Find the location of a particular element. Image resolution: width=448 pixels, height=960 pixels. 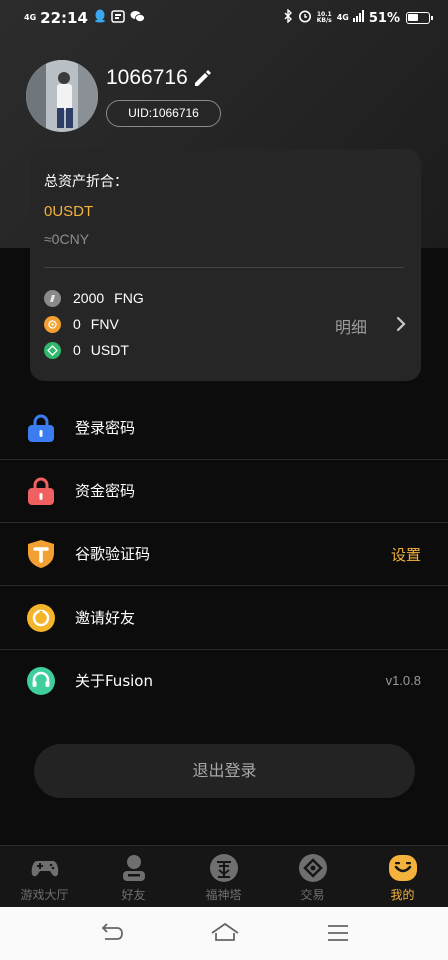

bluetooth-icon is located at coordinates (288, 17).